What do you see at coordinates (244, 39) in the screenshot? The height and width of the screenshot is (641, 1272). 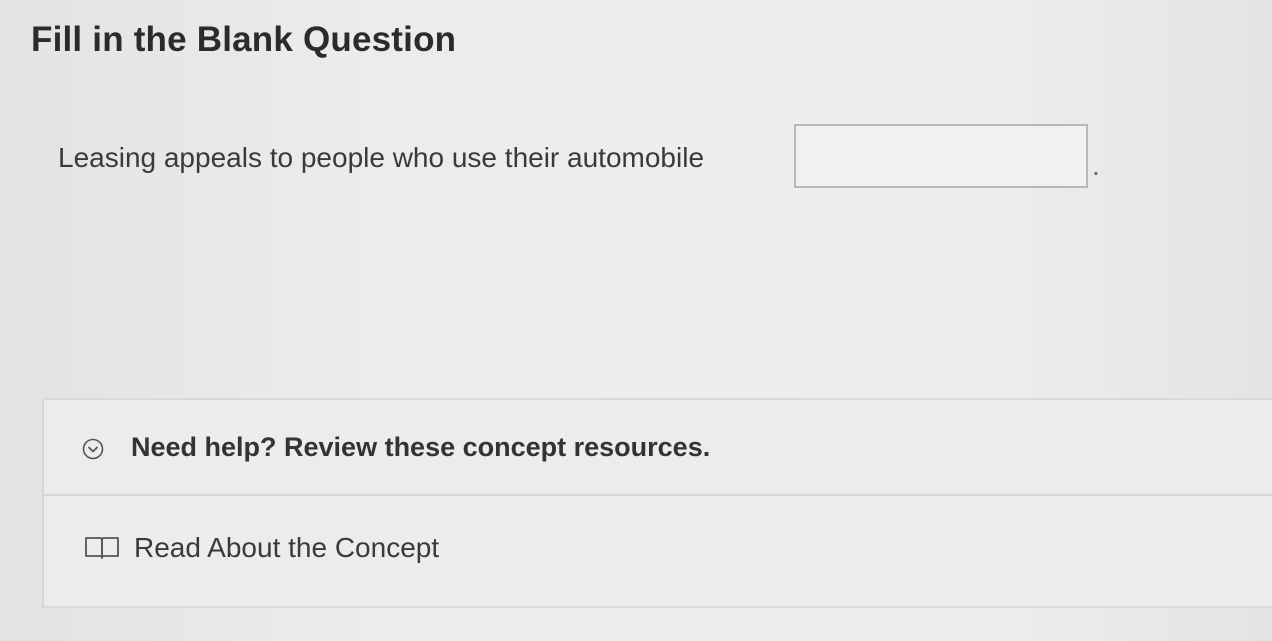 I see `page-title: Fill in the Blank Question` at bounding box center [244, 39].